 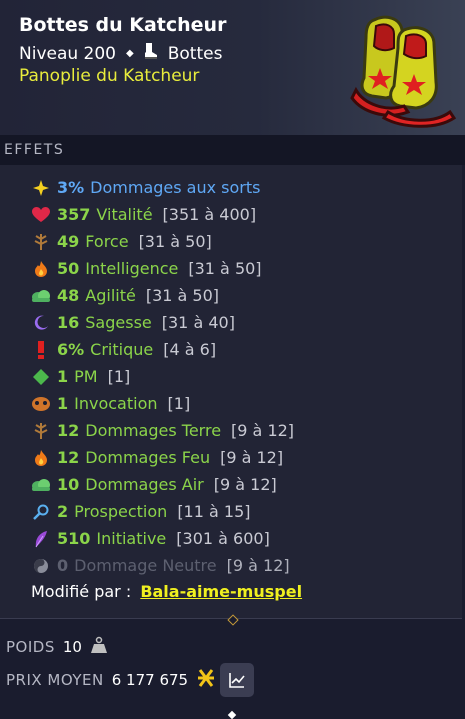 What do you see at coordinates (41, 350) in the screenshot?
I see `exclamation-icon` at bounding box center [41, 350].